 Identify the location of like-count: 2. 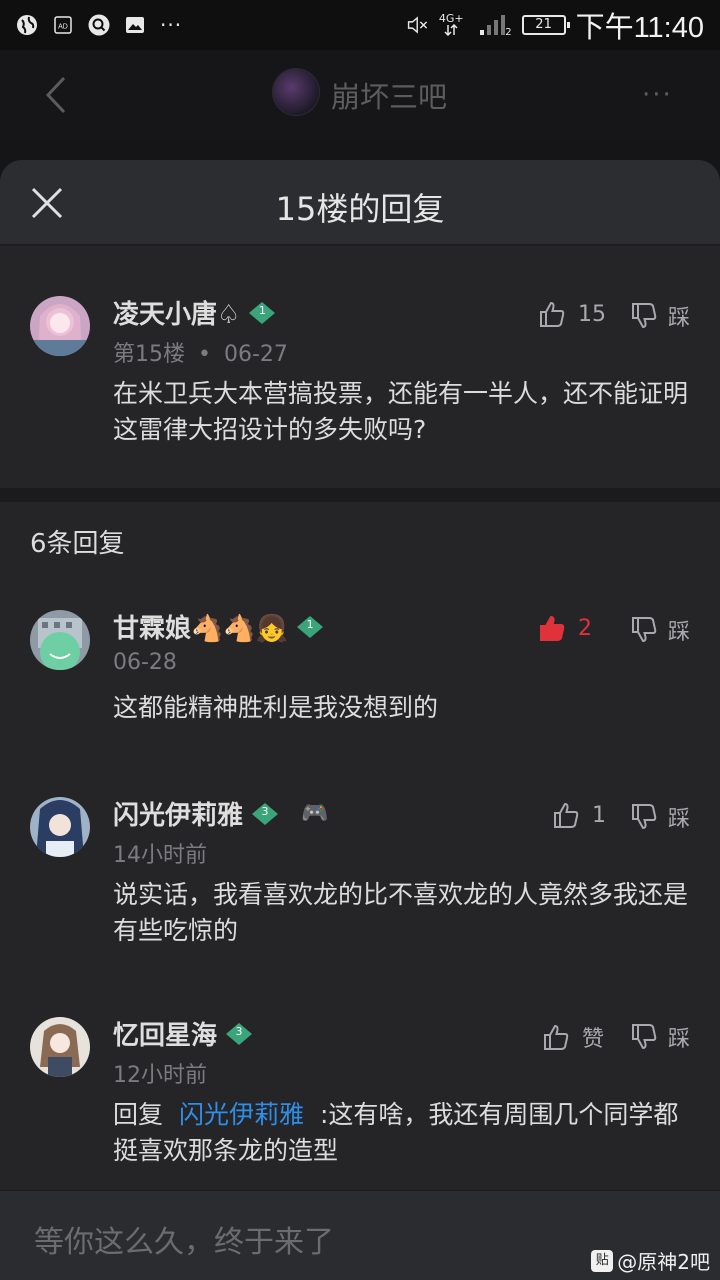
(585, 628).